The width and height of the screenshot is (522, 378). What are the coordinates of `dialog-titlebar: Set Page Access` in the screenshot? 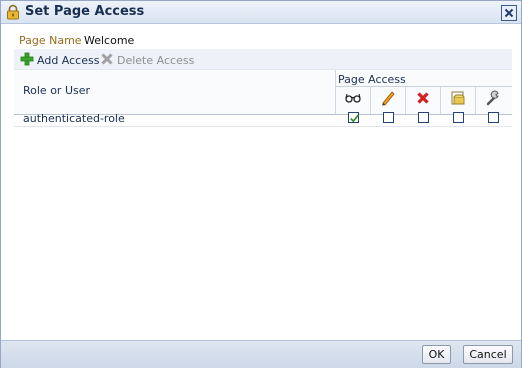 It's located at (261, 12).